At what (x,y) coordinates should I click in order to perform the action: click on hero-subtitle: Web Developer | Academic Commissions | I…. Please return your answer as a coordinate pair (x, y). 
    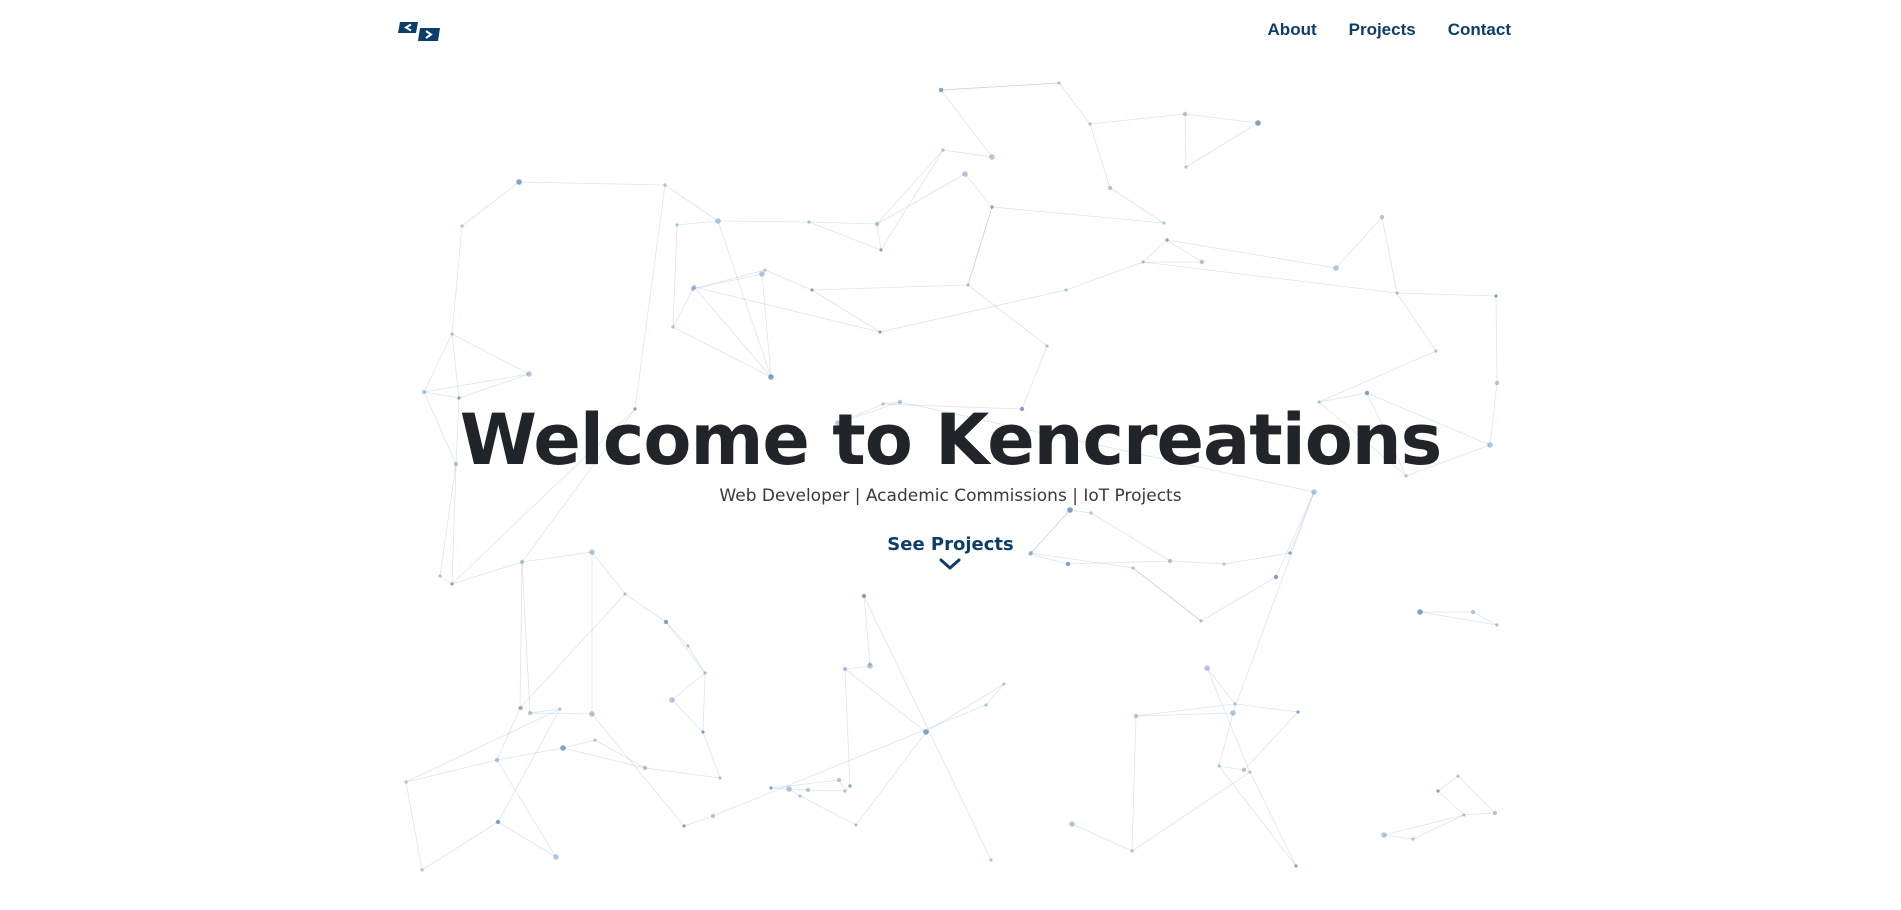
    Looking at the image, I should click on (950, 496).